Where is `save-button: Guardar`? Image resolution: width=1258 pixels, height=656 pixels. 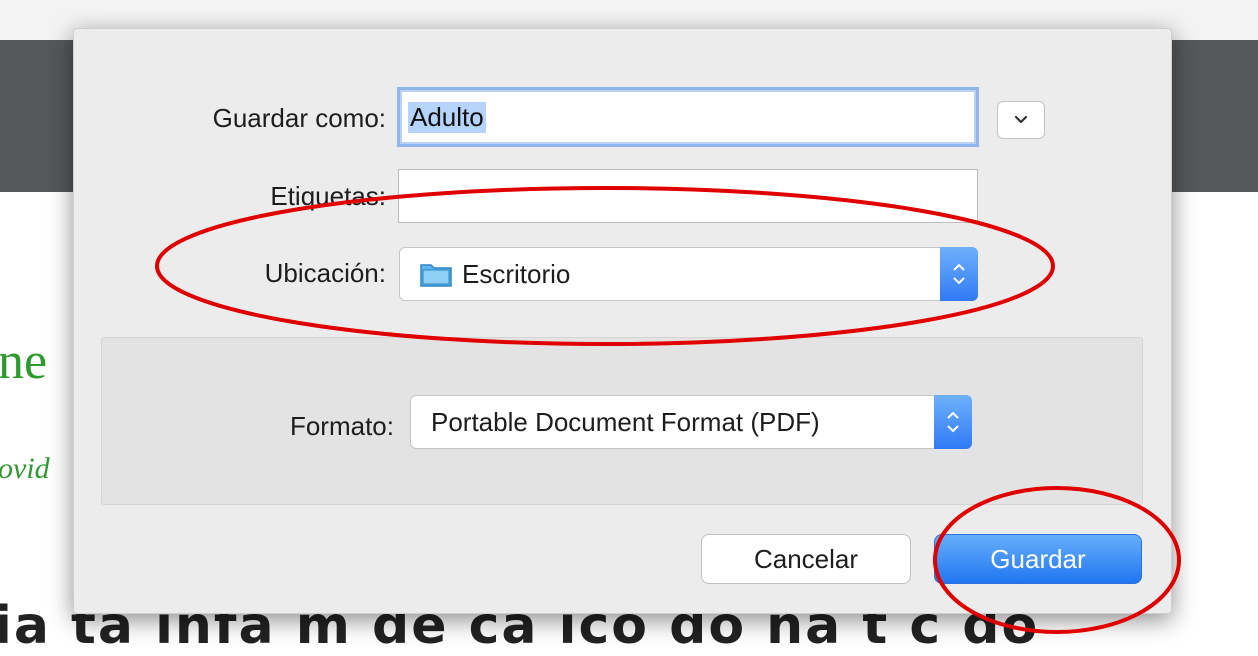 save-button: Guardar is located at coordinates (1038, 559).